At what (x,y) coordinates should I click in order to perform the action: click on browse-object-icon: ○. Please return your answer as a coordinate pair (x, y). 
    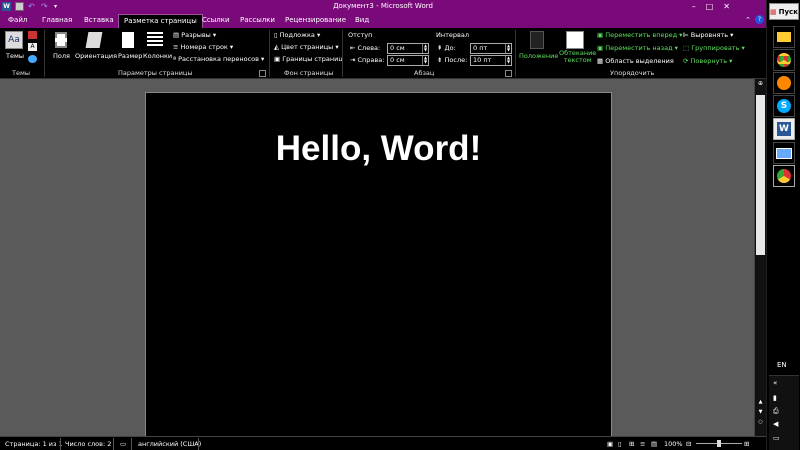
    Looking at the image, I should click on (760, 422).